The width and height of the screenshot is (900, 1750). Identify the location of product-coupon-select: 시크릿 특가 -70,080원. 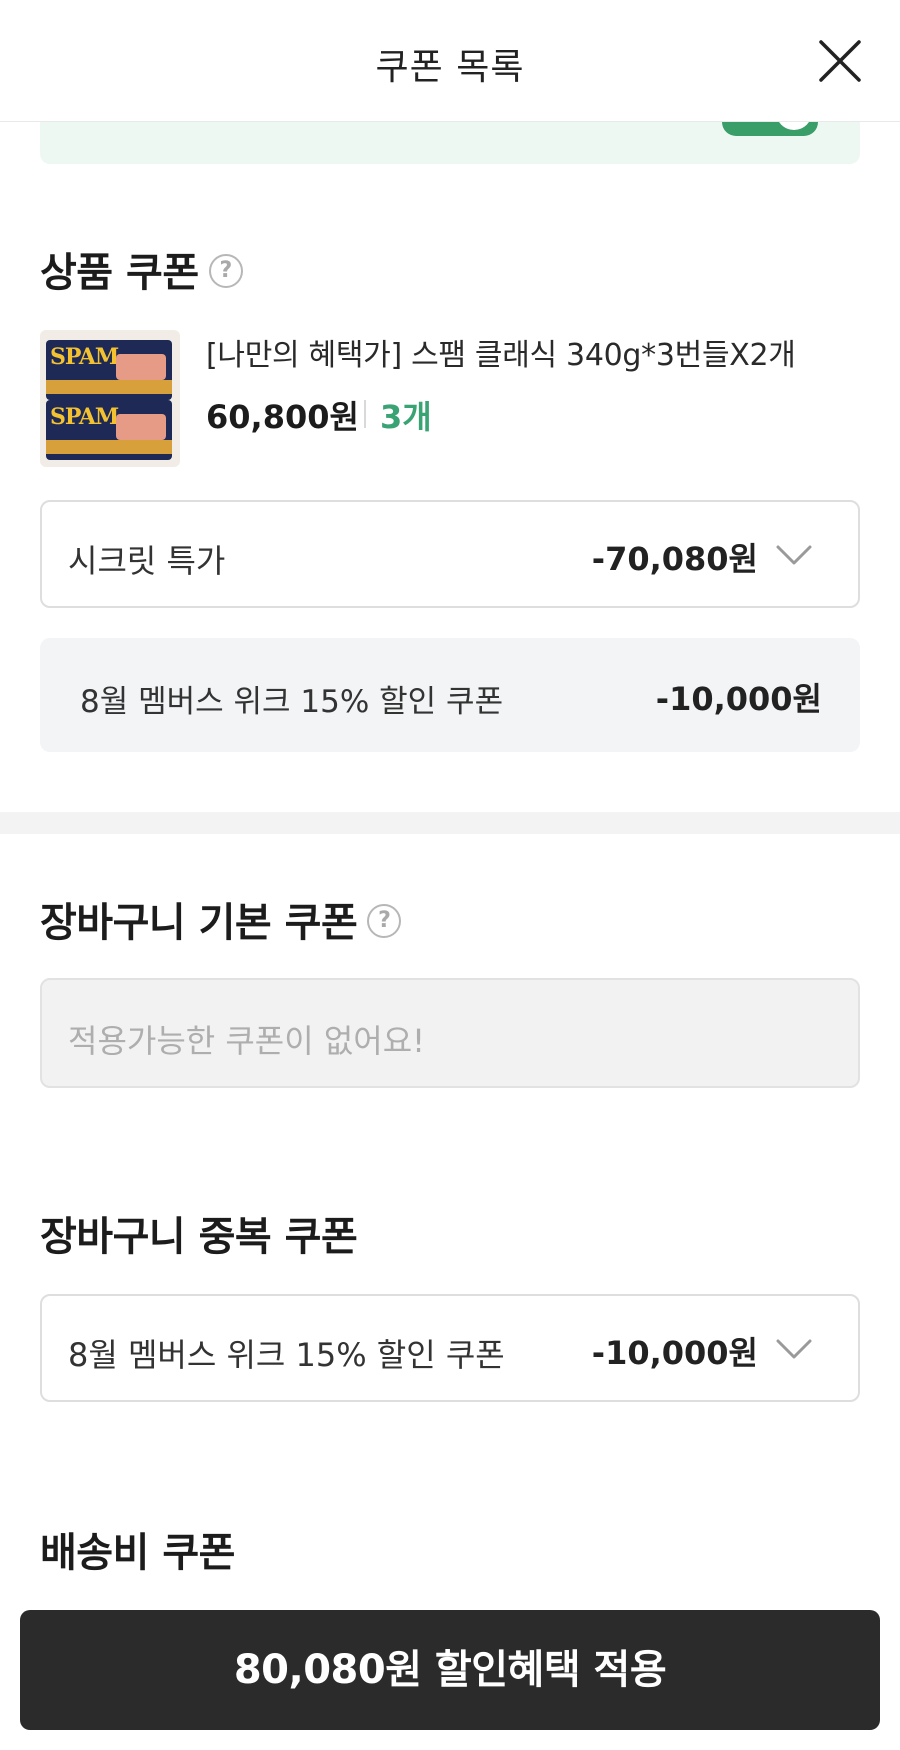
(450, 554).